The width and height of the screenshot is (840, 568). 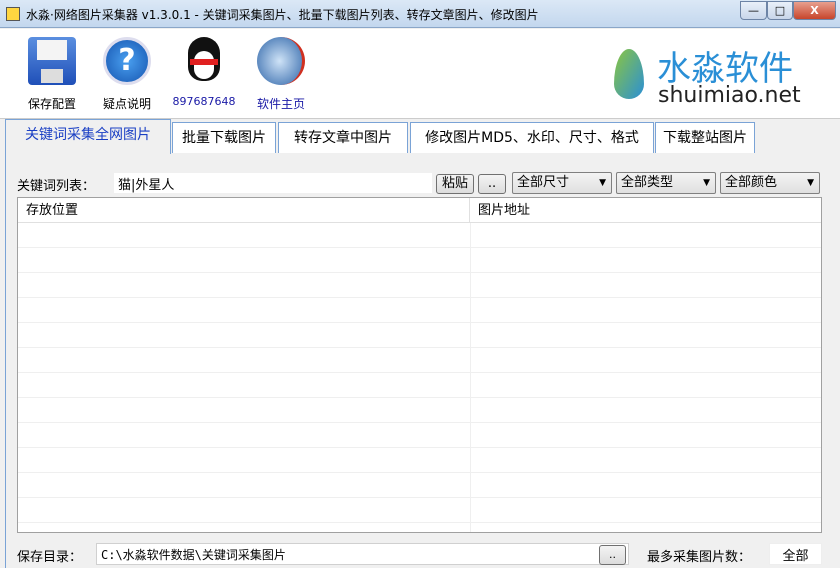 I want to click on app-icon, so click(x=13, y=14).